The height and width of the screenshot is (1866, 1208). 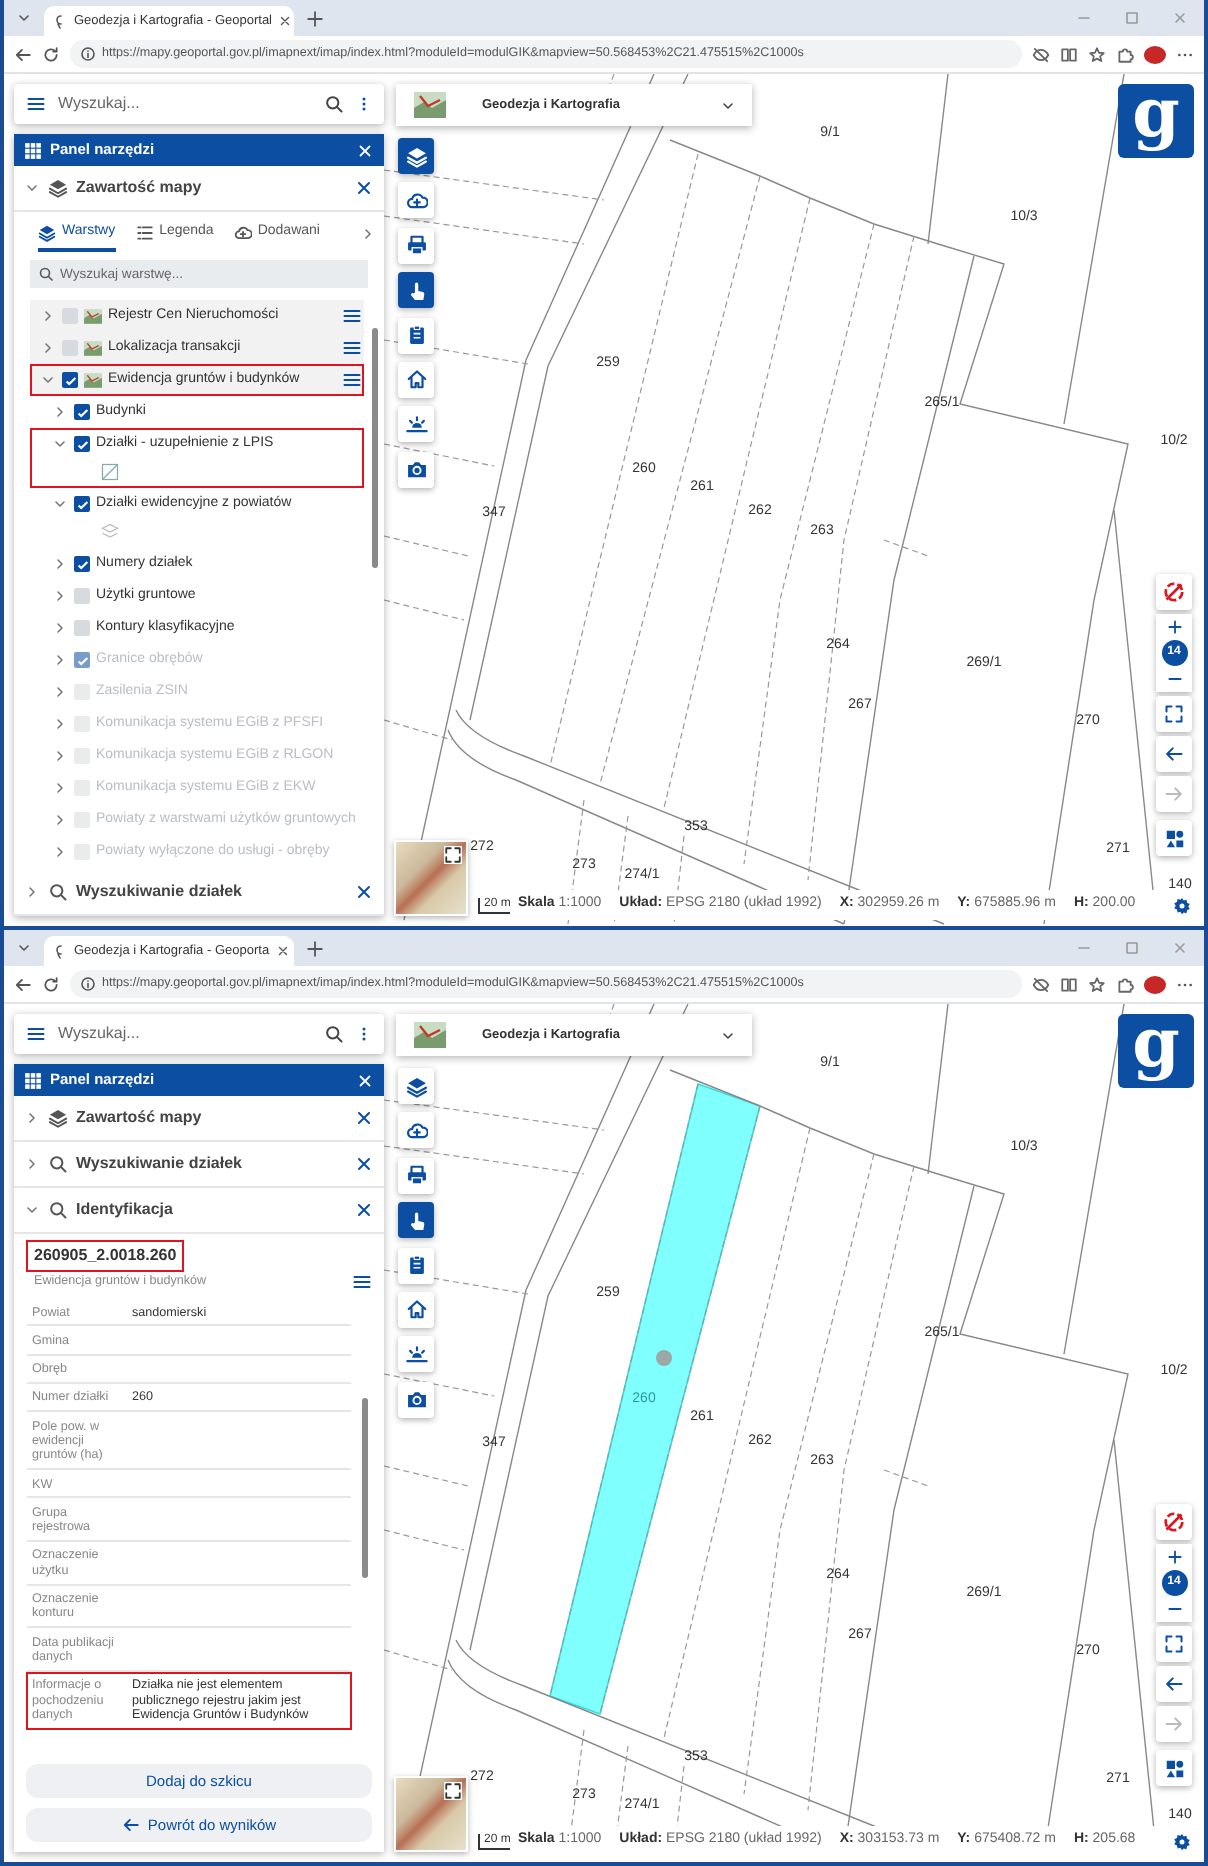 I want to click on section-title: Identyfikacja, so click(x=211, y=1210).